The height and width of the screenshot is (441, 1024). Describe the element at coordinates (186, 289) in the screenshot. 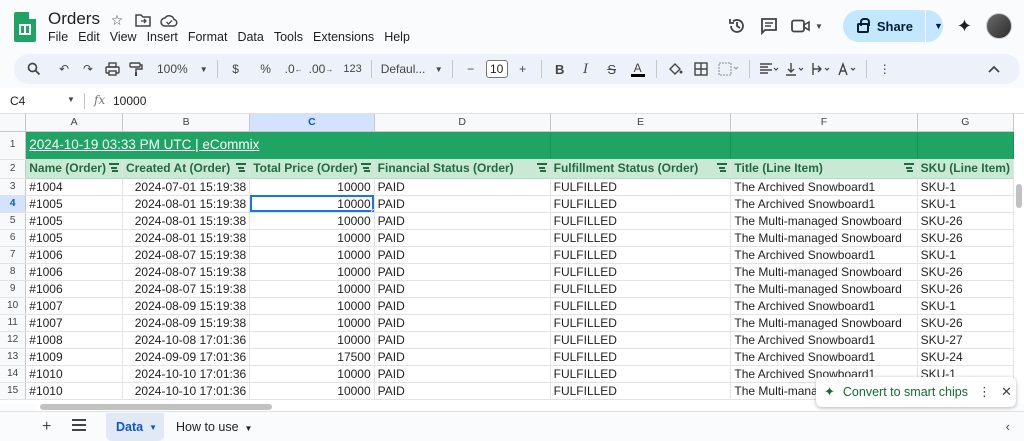

I see `table-cell: 2024-08-07 15:19:38` at that location.